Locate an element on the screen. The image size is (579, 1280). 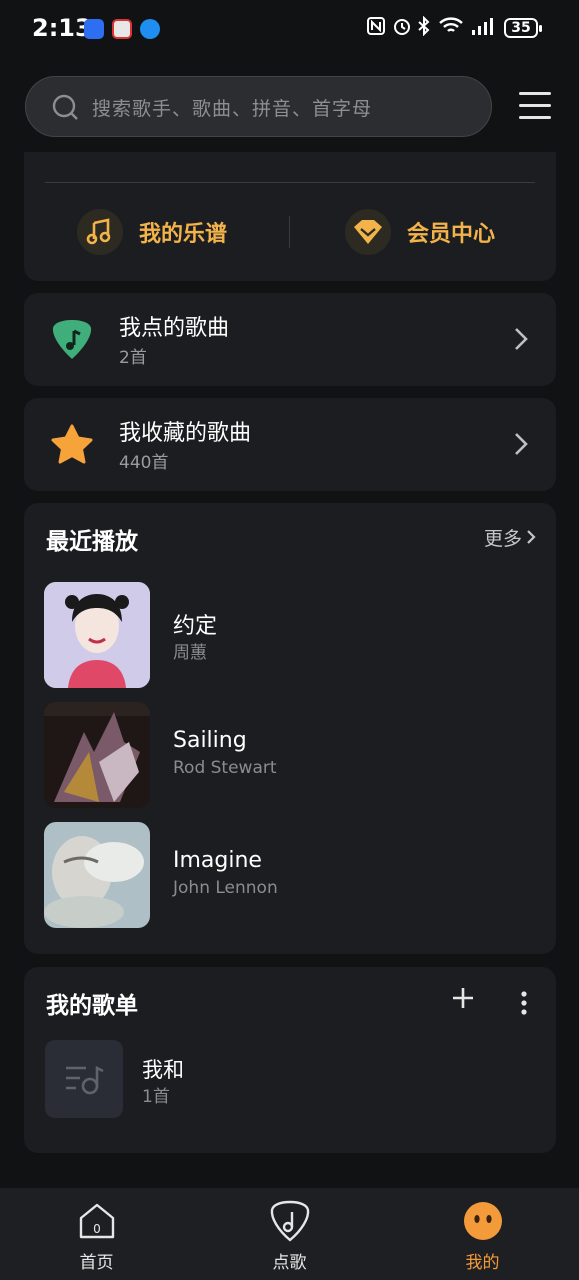
tab-profile: 我的 is located at coordinates (482, 1234).